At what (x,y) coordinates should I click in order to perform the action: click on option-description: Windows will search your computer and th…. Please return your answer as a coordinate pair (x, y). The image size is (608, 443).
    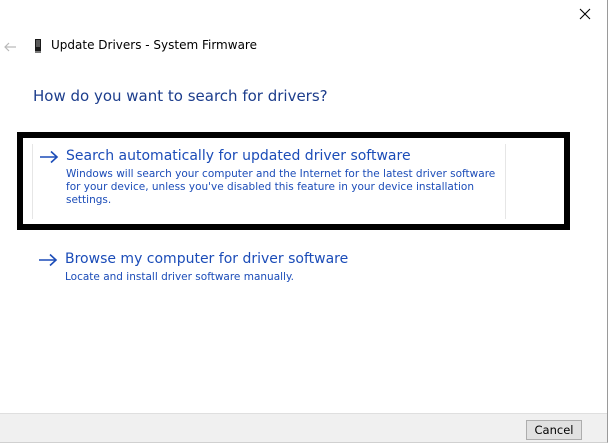
    Looking at the image, I should click on (281, 187).